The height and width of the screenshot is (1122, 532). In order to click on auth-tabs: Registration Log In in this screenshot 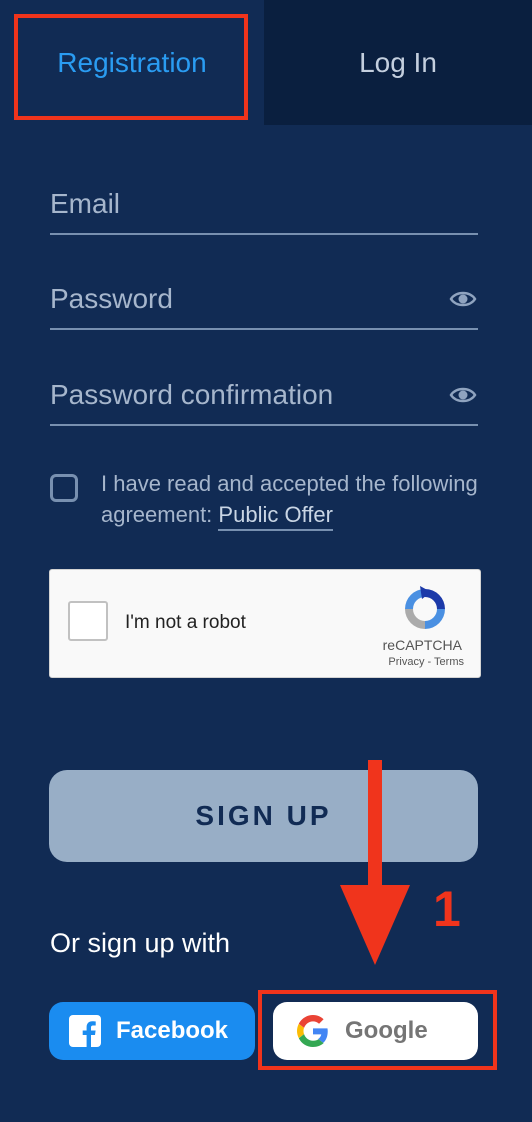, I will do `click(266, 62)`.